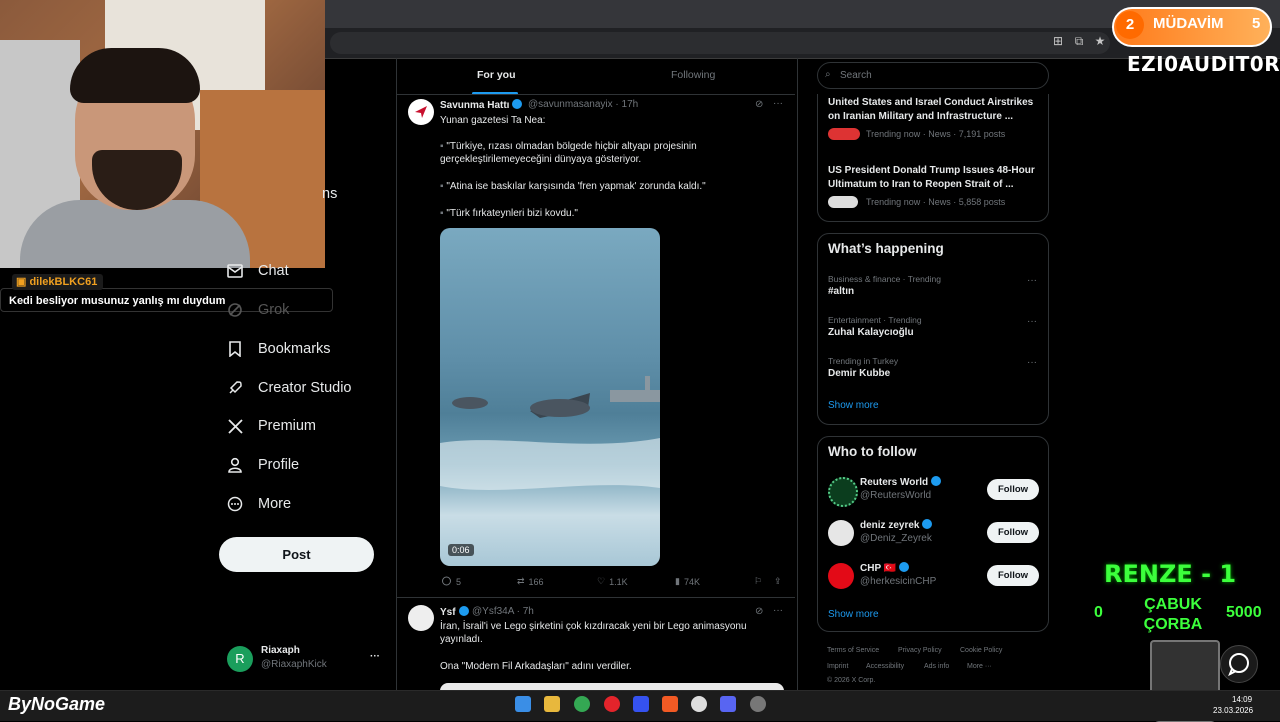 The width and height of the screenshot is (1280, 722). What do you see at coordinates (841, 291) in the screenshot?
I see `trend-name: #altın` at bounding box center [841, 291].